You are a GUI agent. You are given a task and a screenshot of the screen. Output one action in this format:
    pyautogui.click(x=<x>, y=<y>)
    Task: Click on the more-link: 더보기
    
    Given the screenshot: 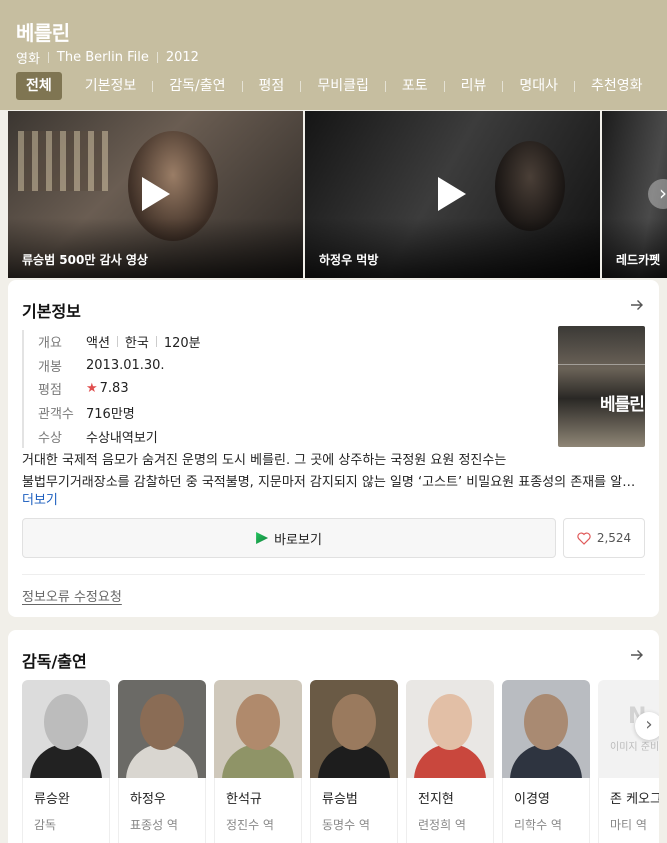 What is the action you would take?
    pyautogui.click(x=40, y=498)
    